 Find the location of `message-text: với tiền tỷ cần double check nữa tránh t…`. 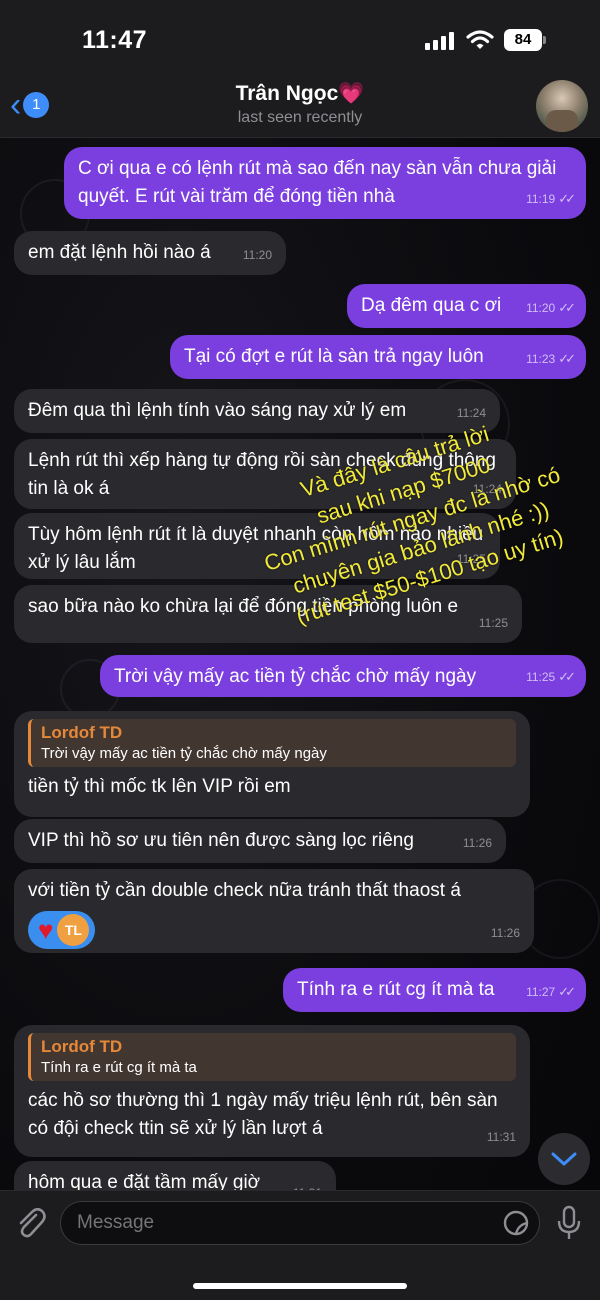

message-text: với tiền tỷ cần double check nữa tránh t… is located at coordinates (244, 890).